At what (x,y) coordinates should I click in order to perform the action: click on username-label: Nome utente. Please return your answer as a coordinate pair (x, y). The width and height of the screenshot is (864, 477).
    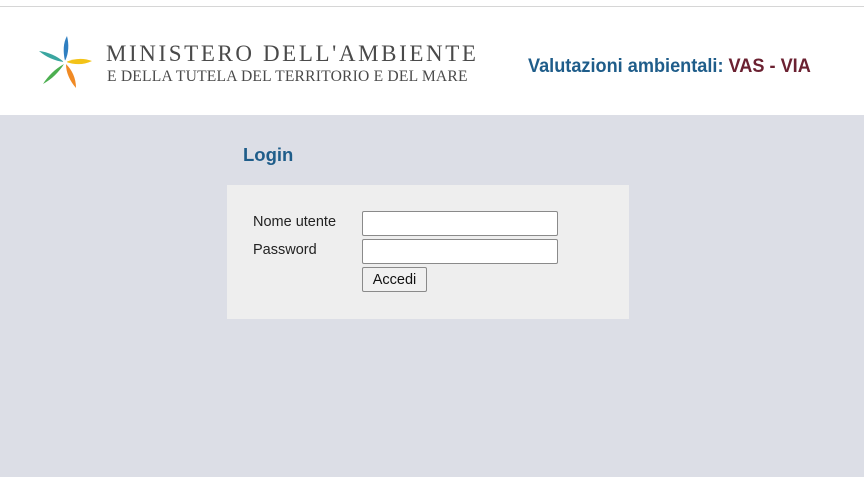
    Looking at the image, I should click on (295, 222).